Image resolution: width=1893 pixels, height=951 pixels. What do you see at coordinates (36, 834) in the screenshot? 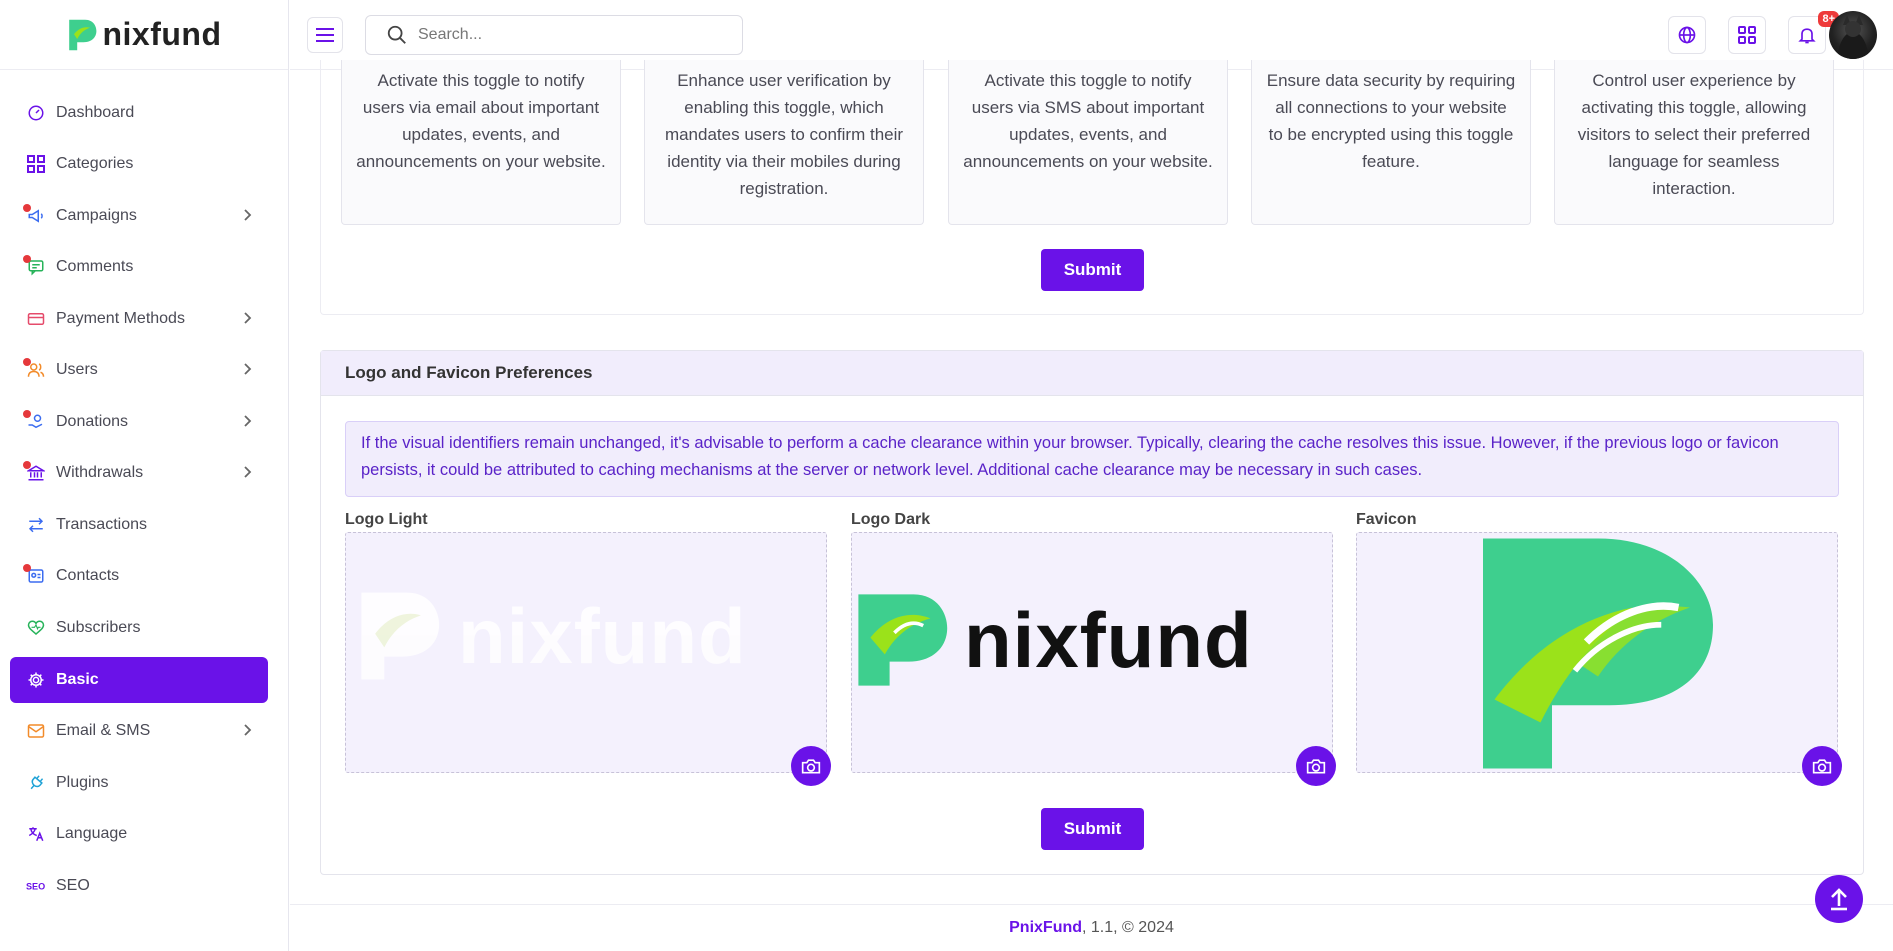
I see `translate-icon` at bounding box center [36, 834].